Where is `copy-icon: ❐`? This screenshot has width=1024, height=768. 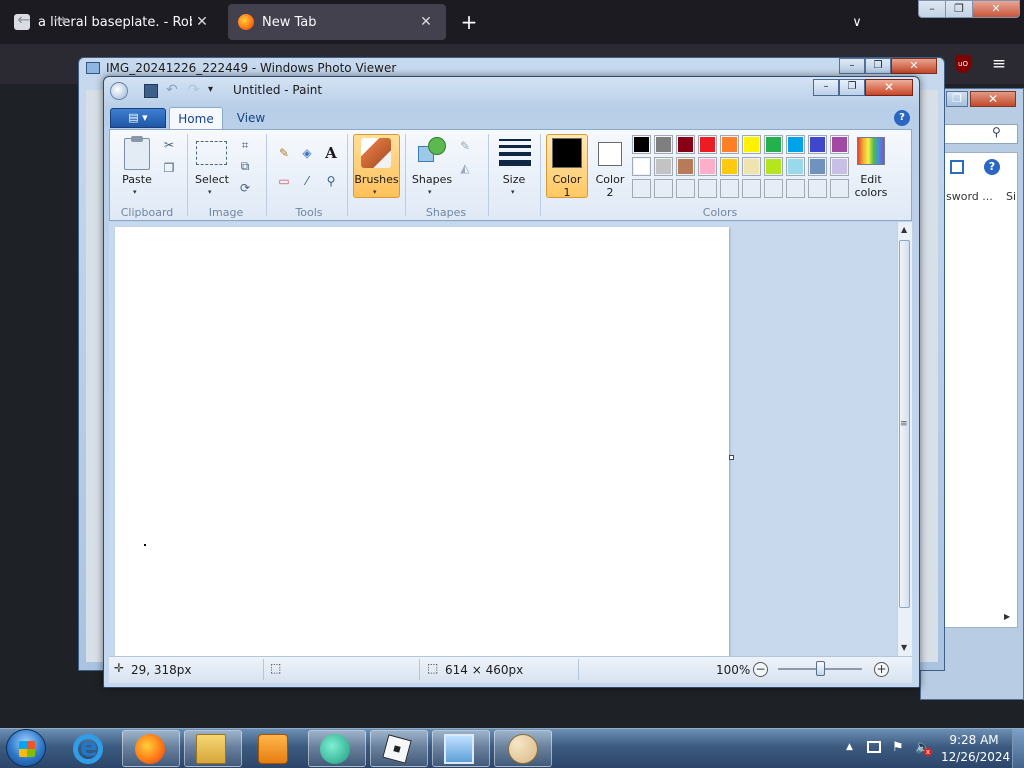
copy-icon: ❐ is located at coordinates (169, 168).